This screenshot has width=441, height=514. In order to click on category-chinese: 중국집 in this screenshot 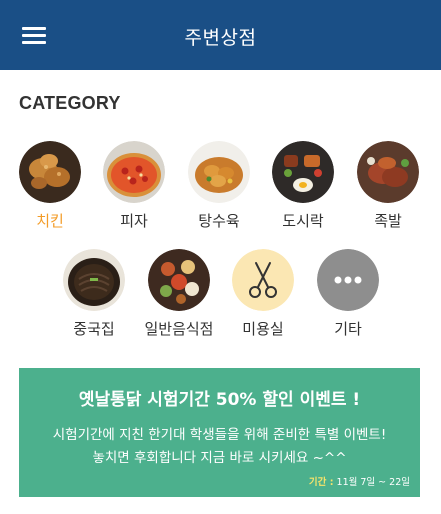, I will do `click(94, 294)`.